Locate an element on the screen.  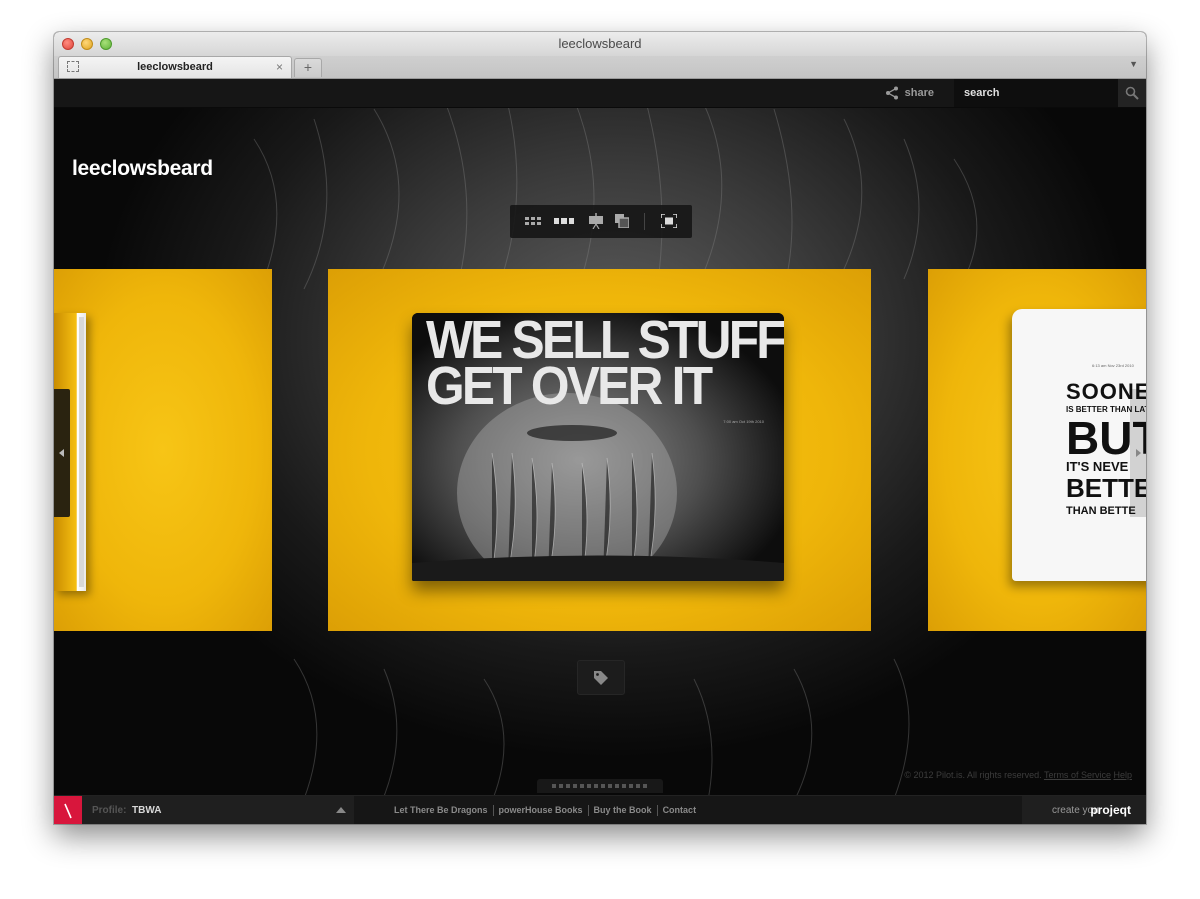
fullscreen-icon is located at coordinates (669, 221).